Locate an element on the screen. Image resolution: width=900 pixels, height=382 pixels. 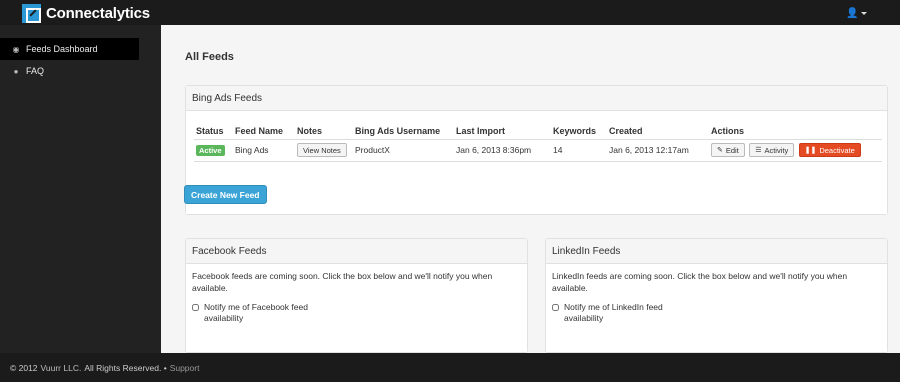
created-cell: Jan 6, 2013 12:17am is located at coordinates (658, 150).